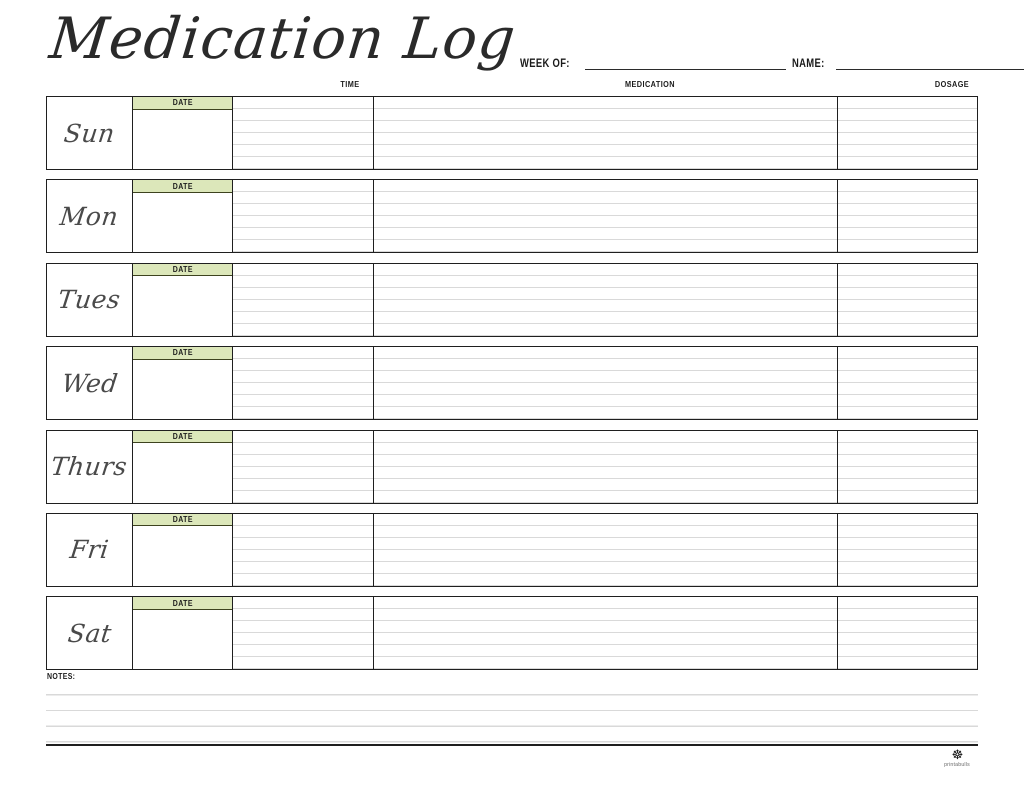 This screenshot has width=1024, height=791. What do you see at coordinates (929, 64) in the screenshot?
I see `name-input` at bounding box center [929, 64].